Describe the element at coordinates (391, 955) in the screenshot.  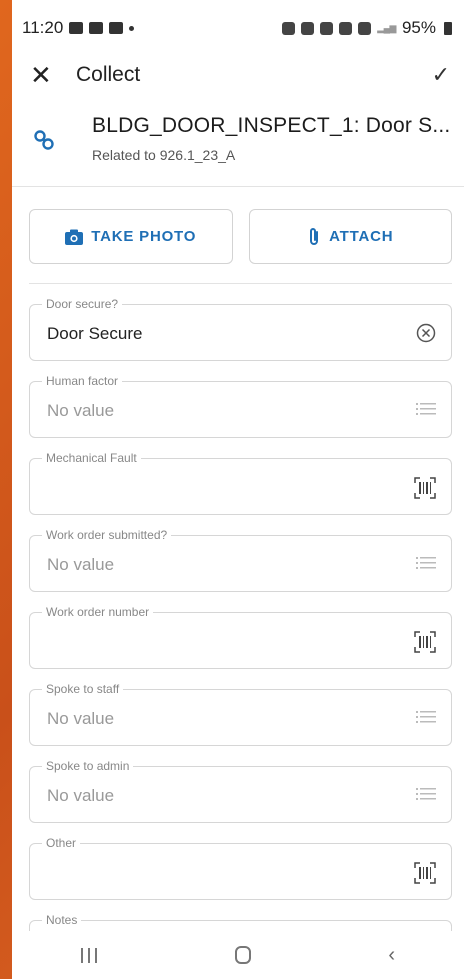
I see `back-icon: ‹` at that location.